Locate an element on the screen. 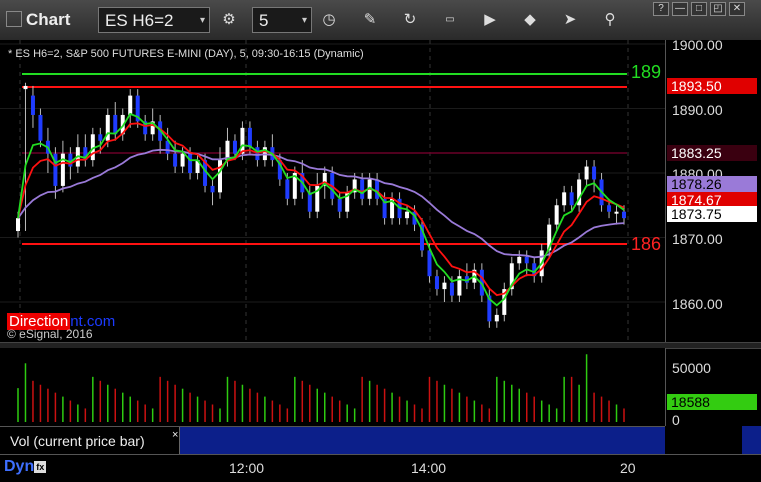 This screenshot has height=482, width=761. quote-icon: ▭ is located at coordinates (450, 20).